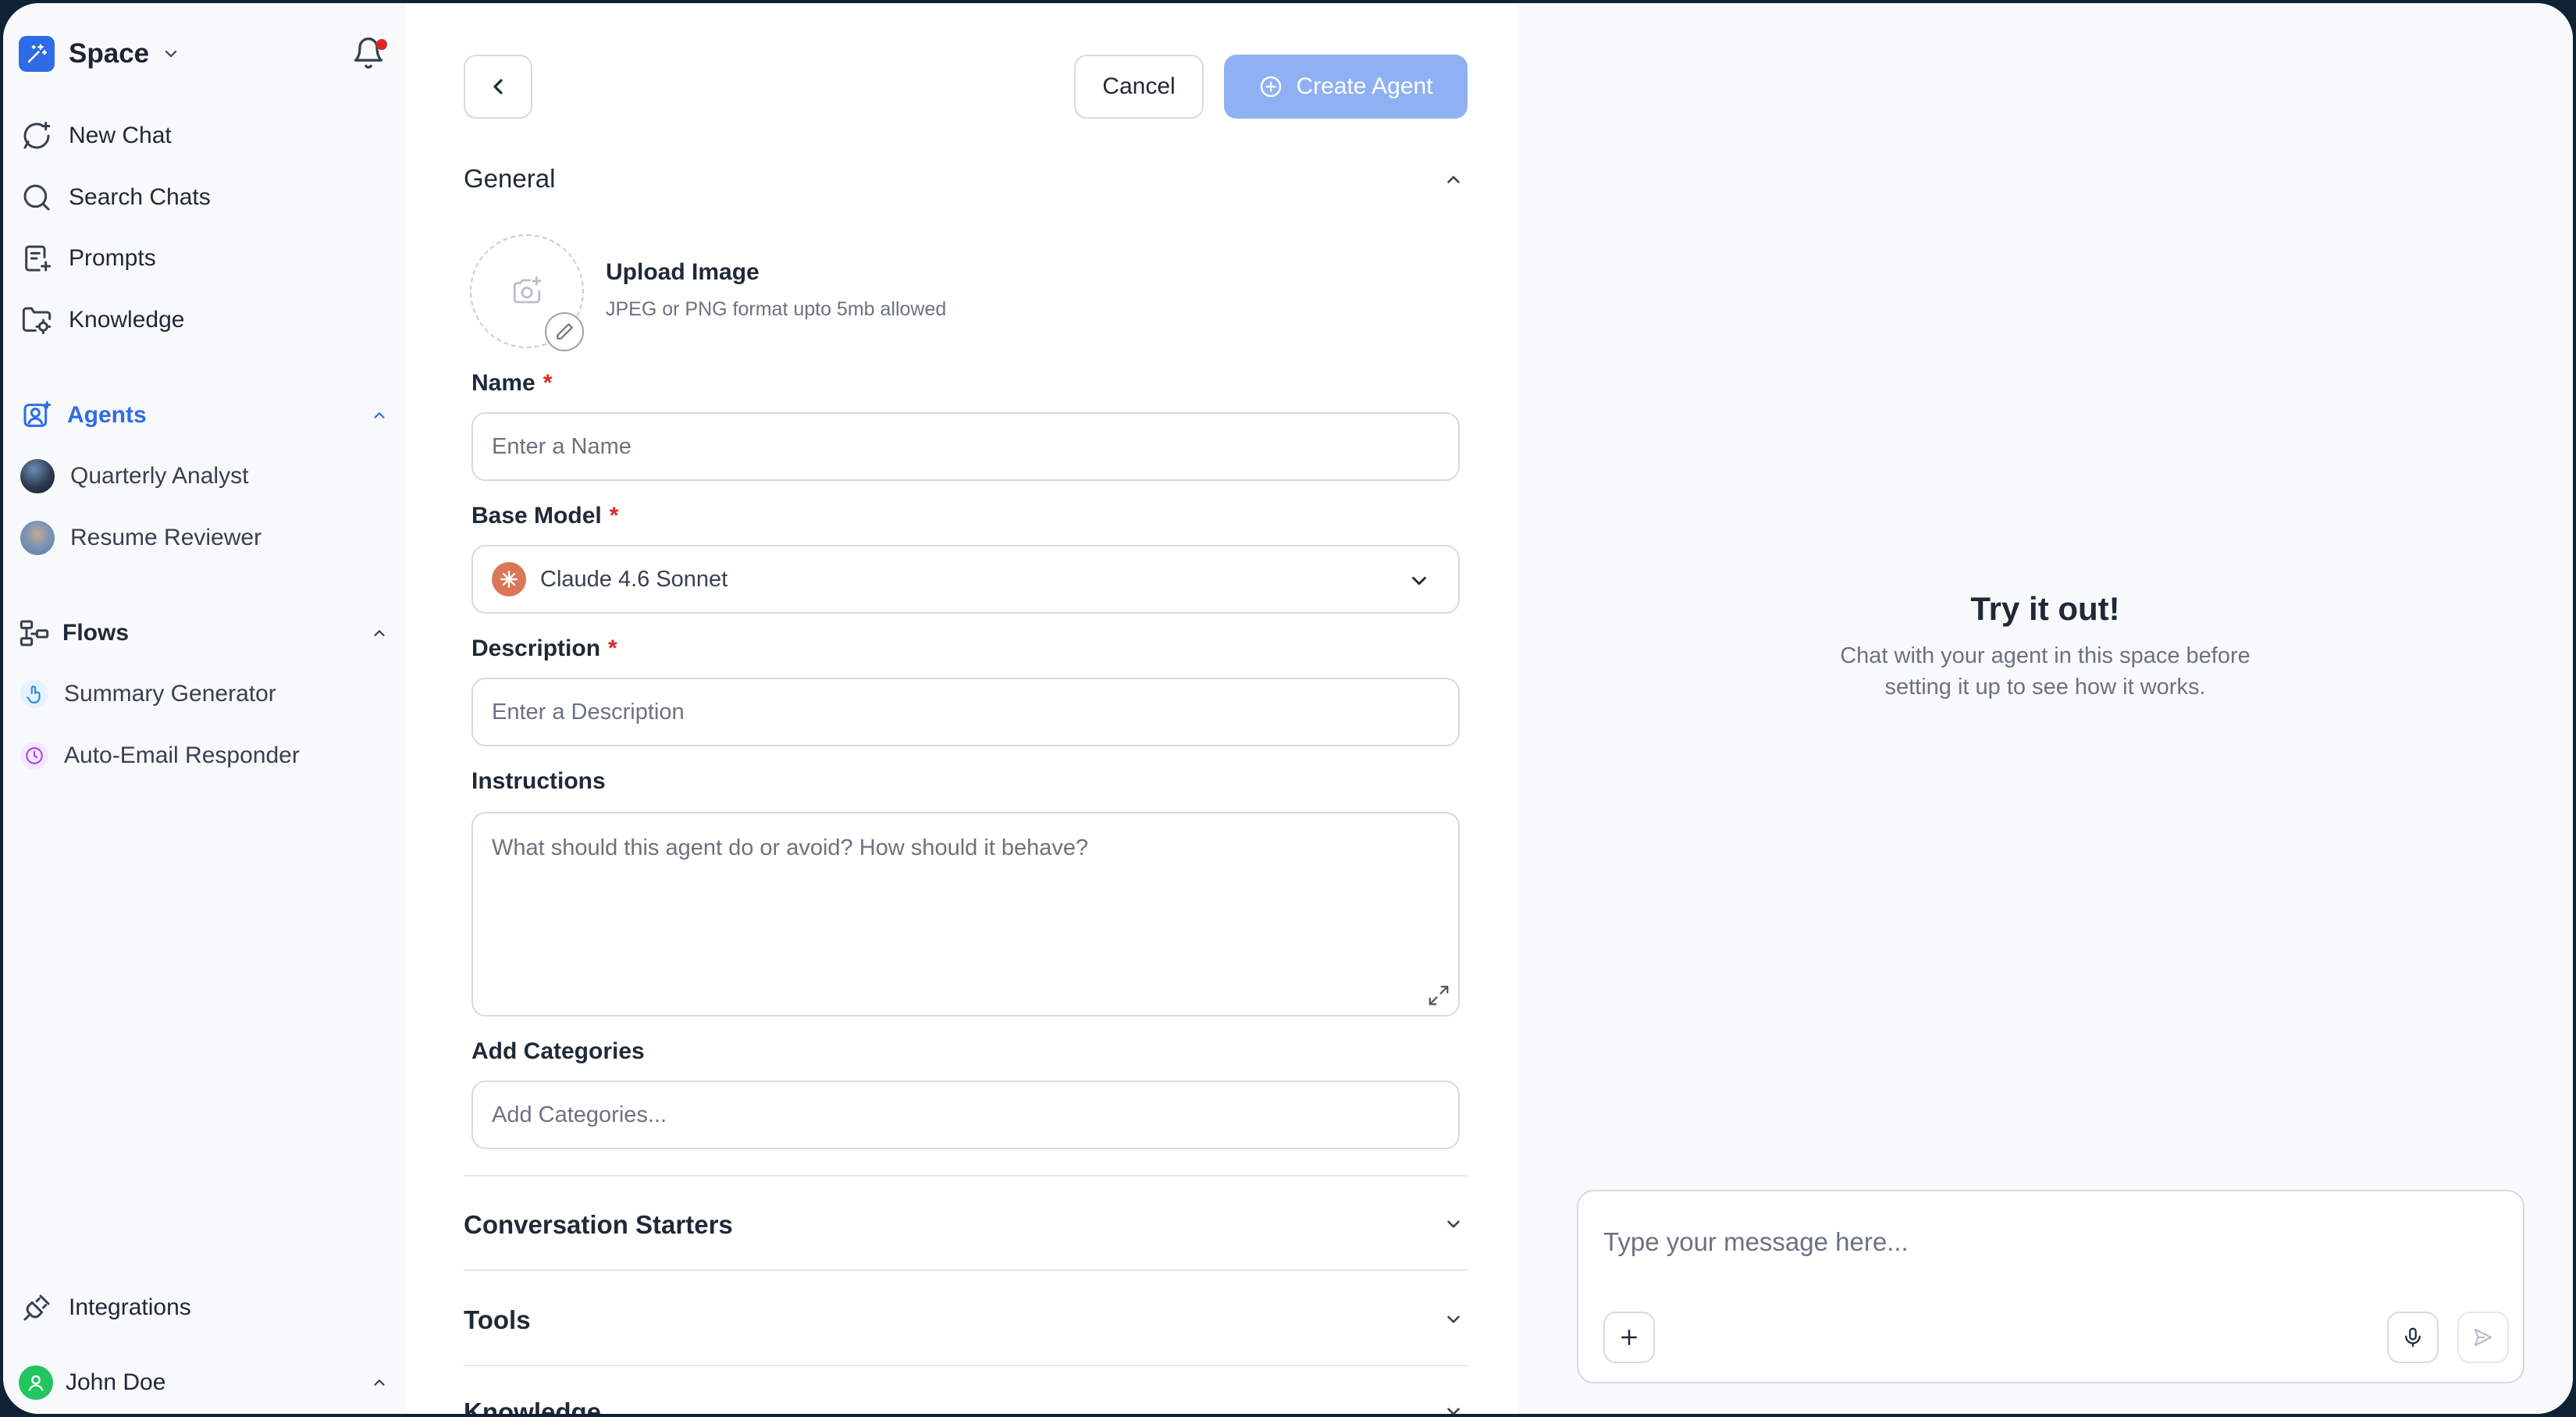 Image resolution: width=2576 pixels, height=1417 pixels. Describe the element at coordinates (120, 135) in the screenshot. I see `nav-new-chat-label: New Chat` at that location.